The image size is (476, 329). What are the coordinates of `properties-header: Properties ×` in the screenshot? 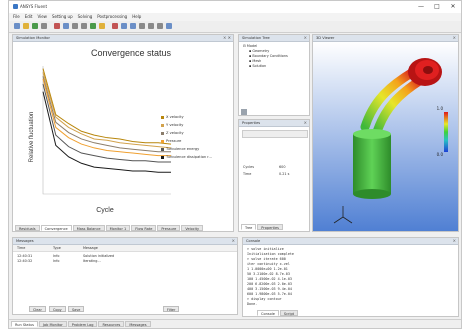 It's located at (274, 123).